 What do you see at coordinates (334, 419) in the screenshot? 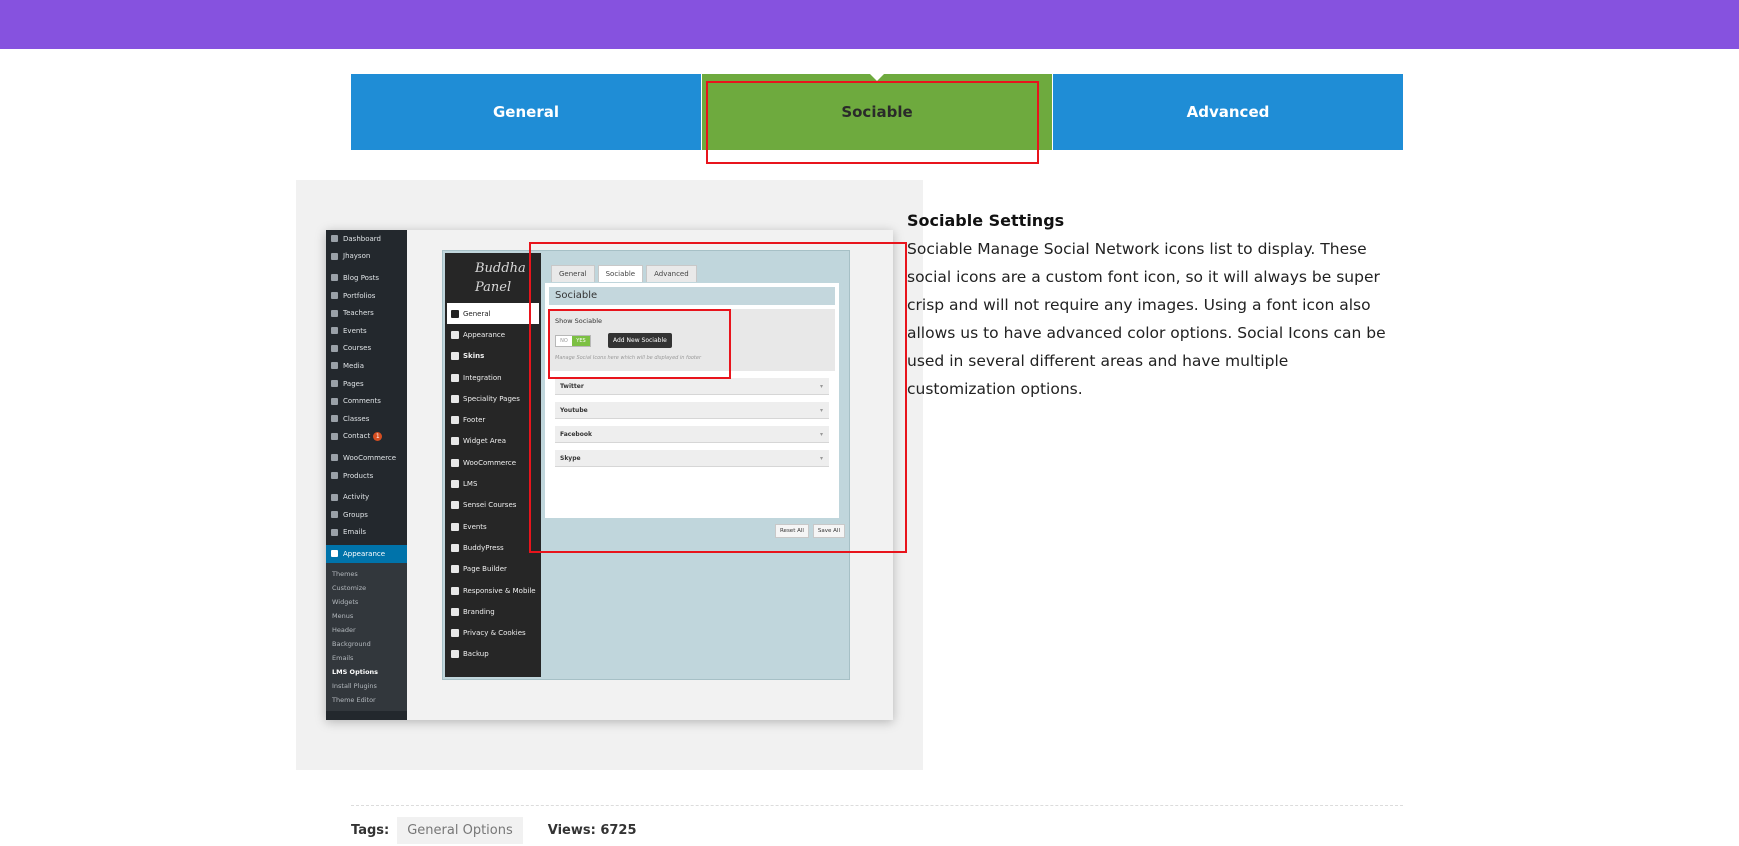
I see `calendar-icon` at bounding box center [334, 419].